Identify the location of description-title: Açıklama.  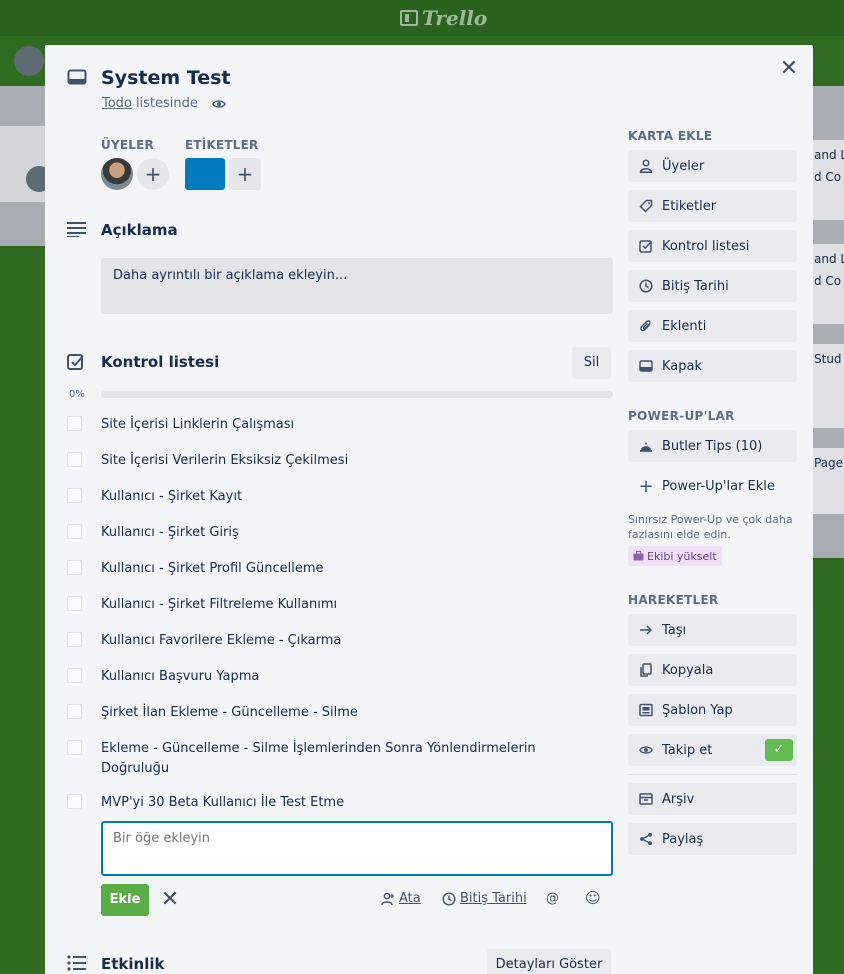
(139, 230).